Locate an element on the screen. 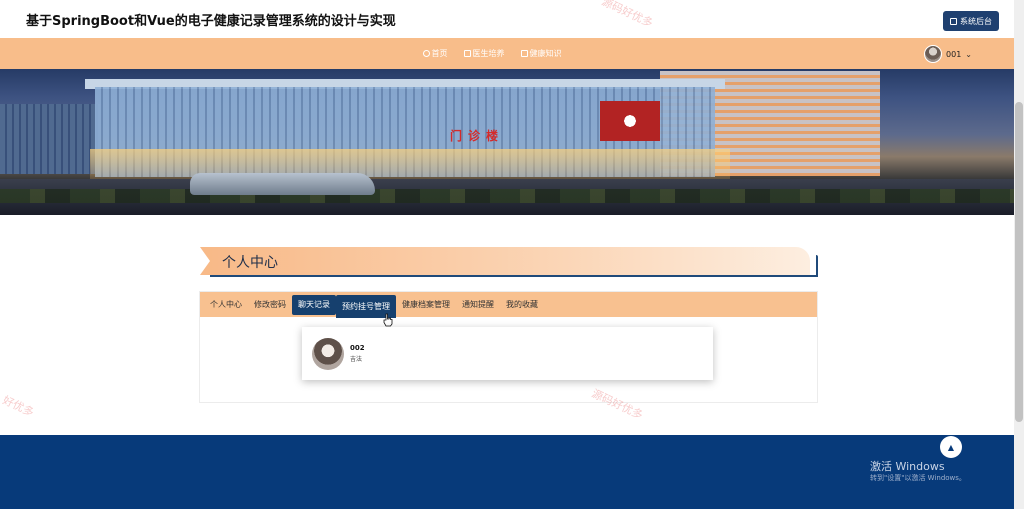 The image size is (1024, 509). banner-glow is located at coordinates (410, 164).